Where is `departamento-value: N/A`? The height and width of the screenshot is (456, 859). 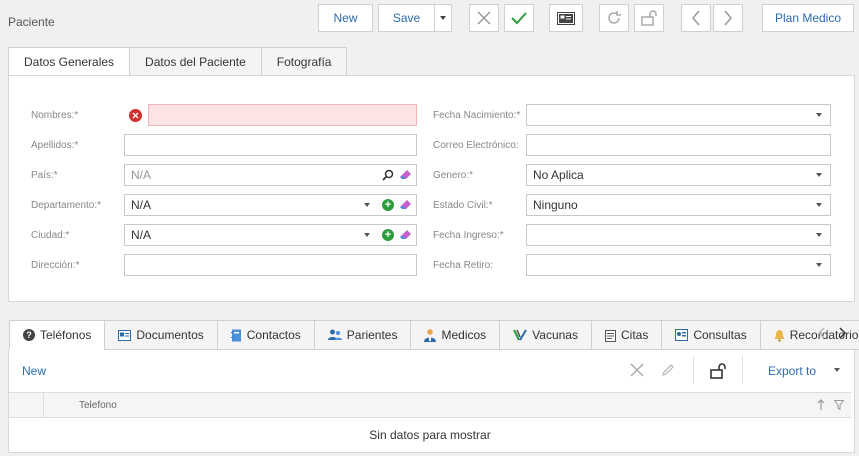 departamento-value: N/A is located at coordinates (141, 205).